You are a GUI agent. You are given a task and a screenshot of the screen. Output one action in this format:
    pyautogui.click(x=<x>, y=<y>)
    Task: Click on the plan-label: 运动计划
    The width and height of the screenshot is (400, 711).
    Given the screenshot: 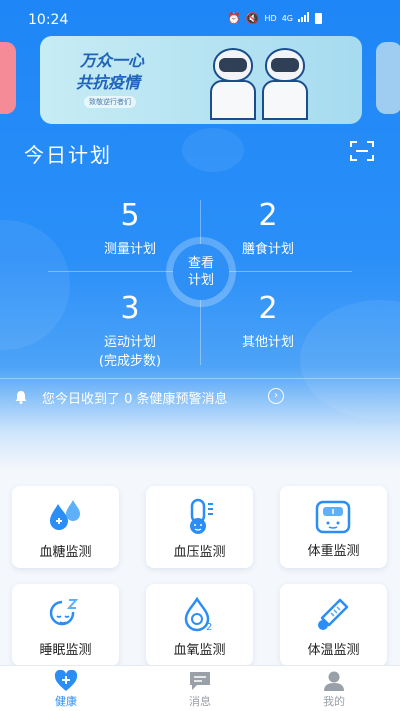 What is the action you would take?
    pyautogui.click(x=129, y=342)
    